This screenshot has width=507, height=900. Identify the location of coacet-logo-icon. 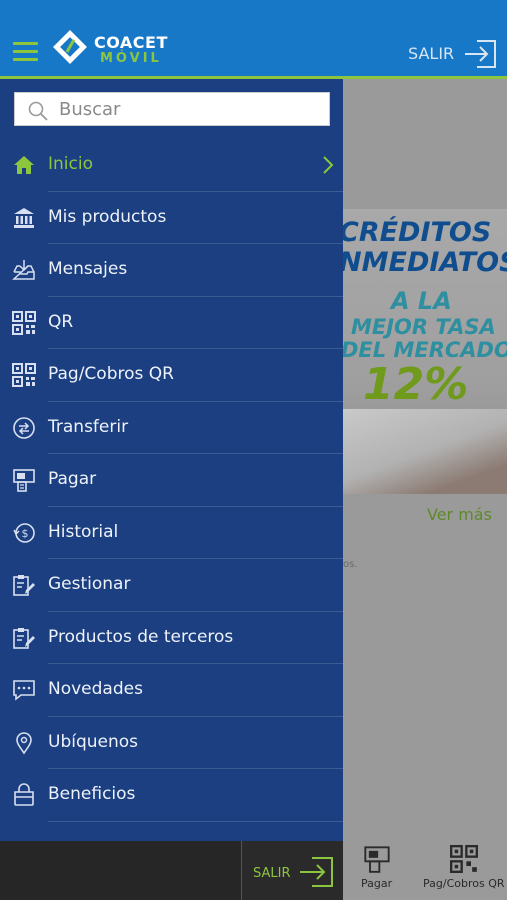
(70, 47).